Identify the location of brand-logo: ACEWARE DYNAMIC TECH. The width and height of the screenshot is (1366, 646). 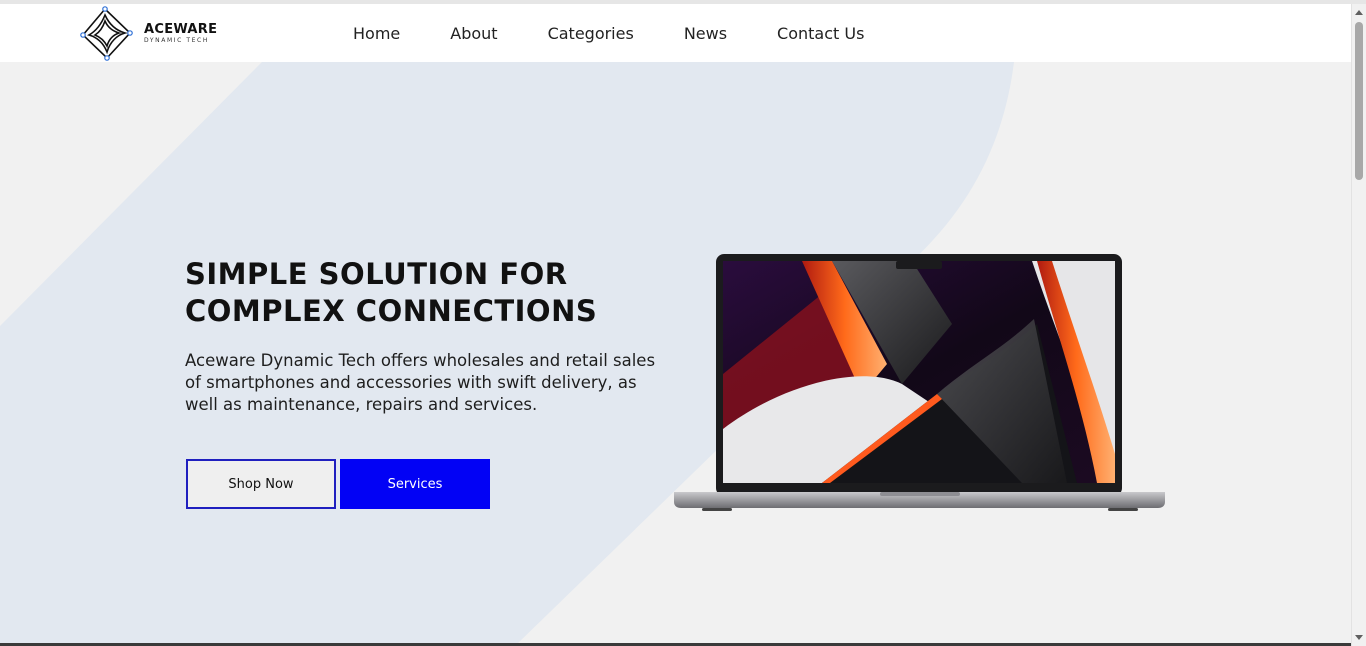
(155, 33).